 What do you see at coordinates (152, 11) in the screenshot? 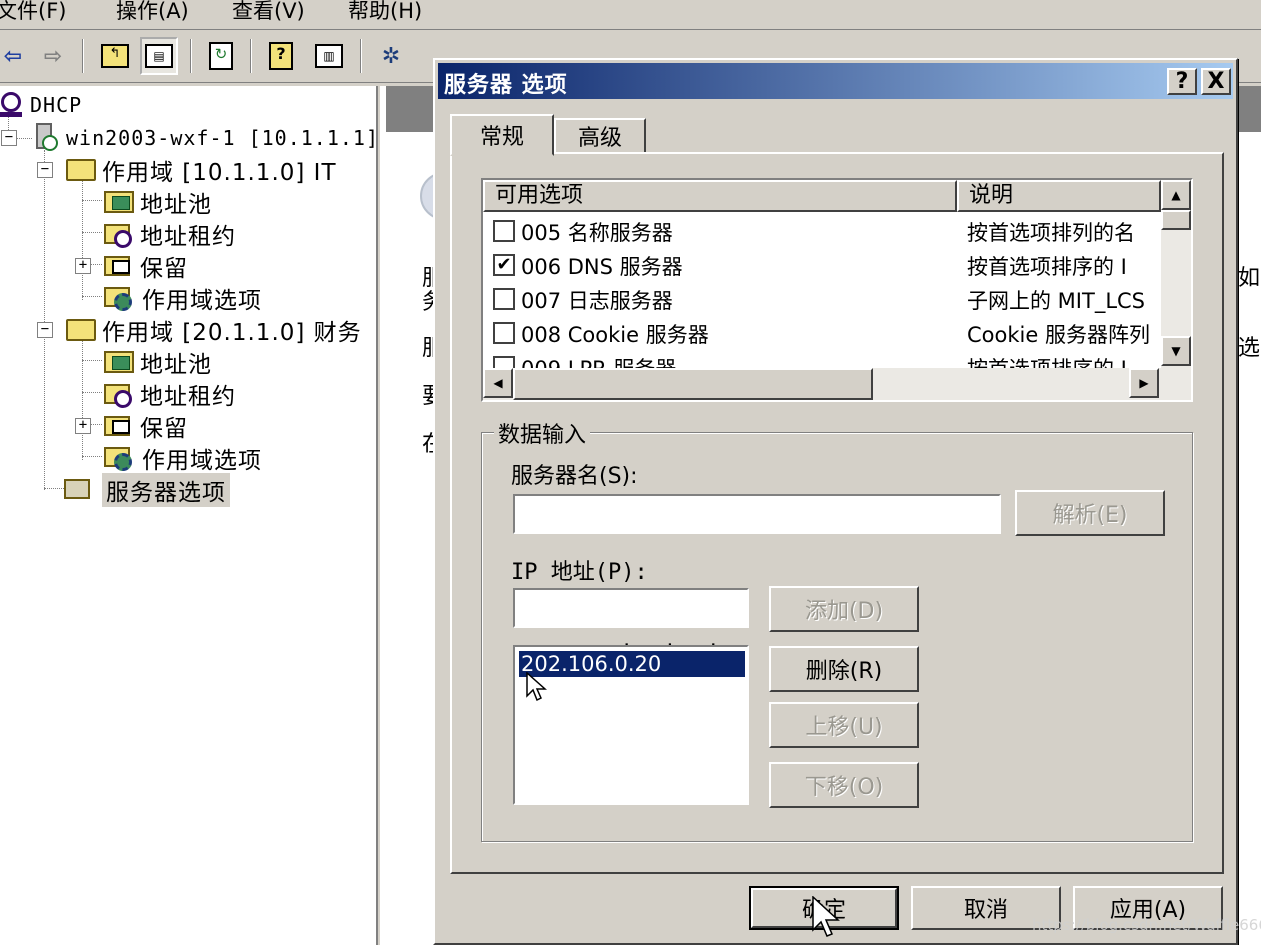
I see `menu-action: 操作(A)` at bounding box center [152, 11].